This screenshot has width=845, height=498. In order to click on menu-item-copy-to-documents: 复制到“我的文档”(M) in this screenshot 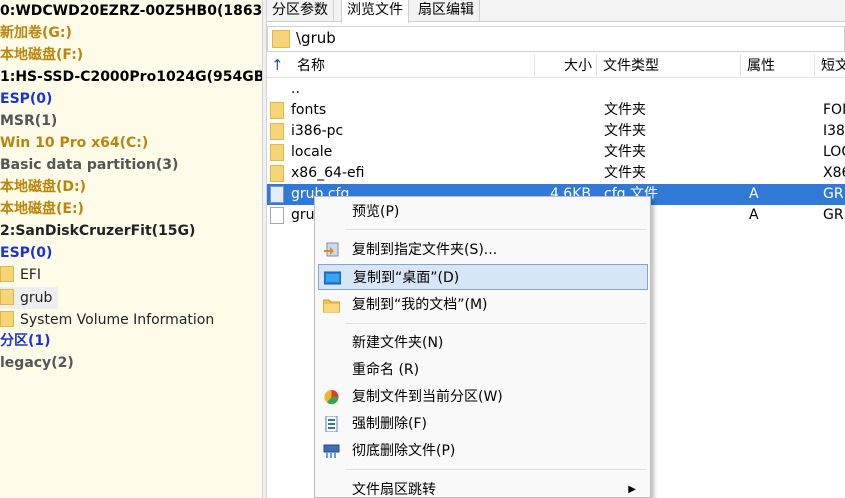, I will do `click(483, 305)`.